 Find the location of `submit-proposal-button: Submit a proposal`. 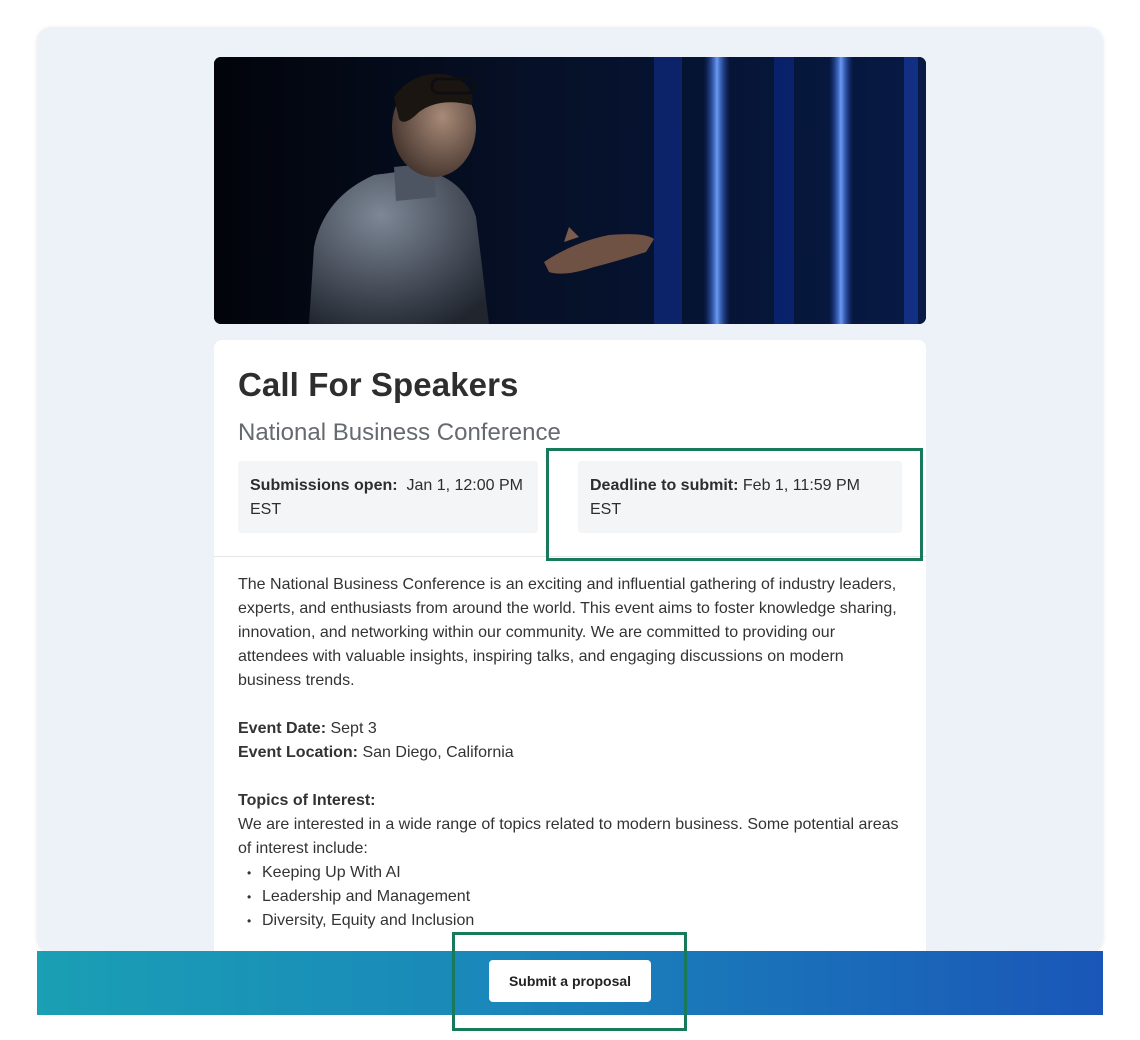

submit-proposal-button: Submit a proposal is located at coordinates (570, 981).